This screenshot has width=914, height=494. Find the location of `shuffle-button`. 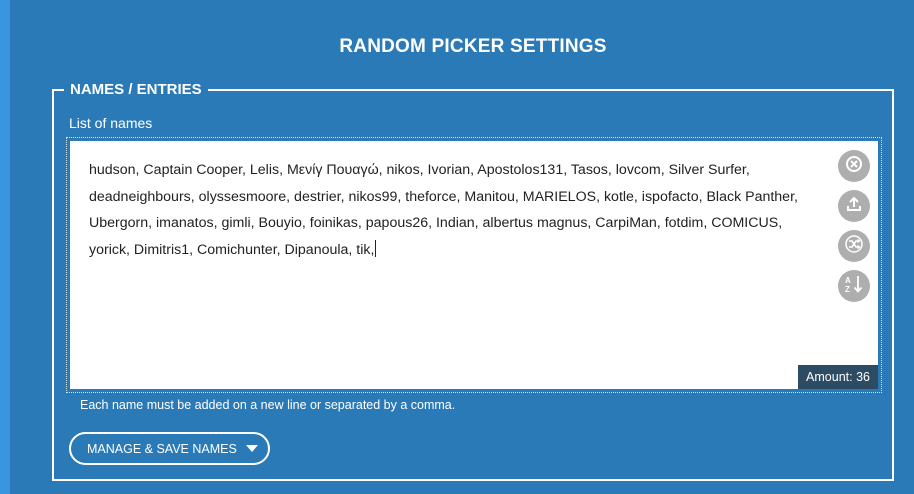

shuffle-button is located at coordinates (854, 246).